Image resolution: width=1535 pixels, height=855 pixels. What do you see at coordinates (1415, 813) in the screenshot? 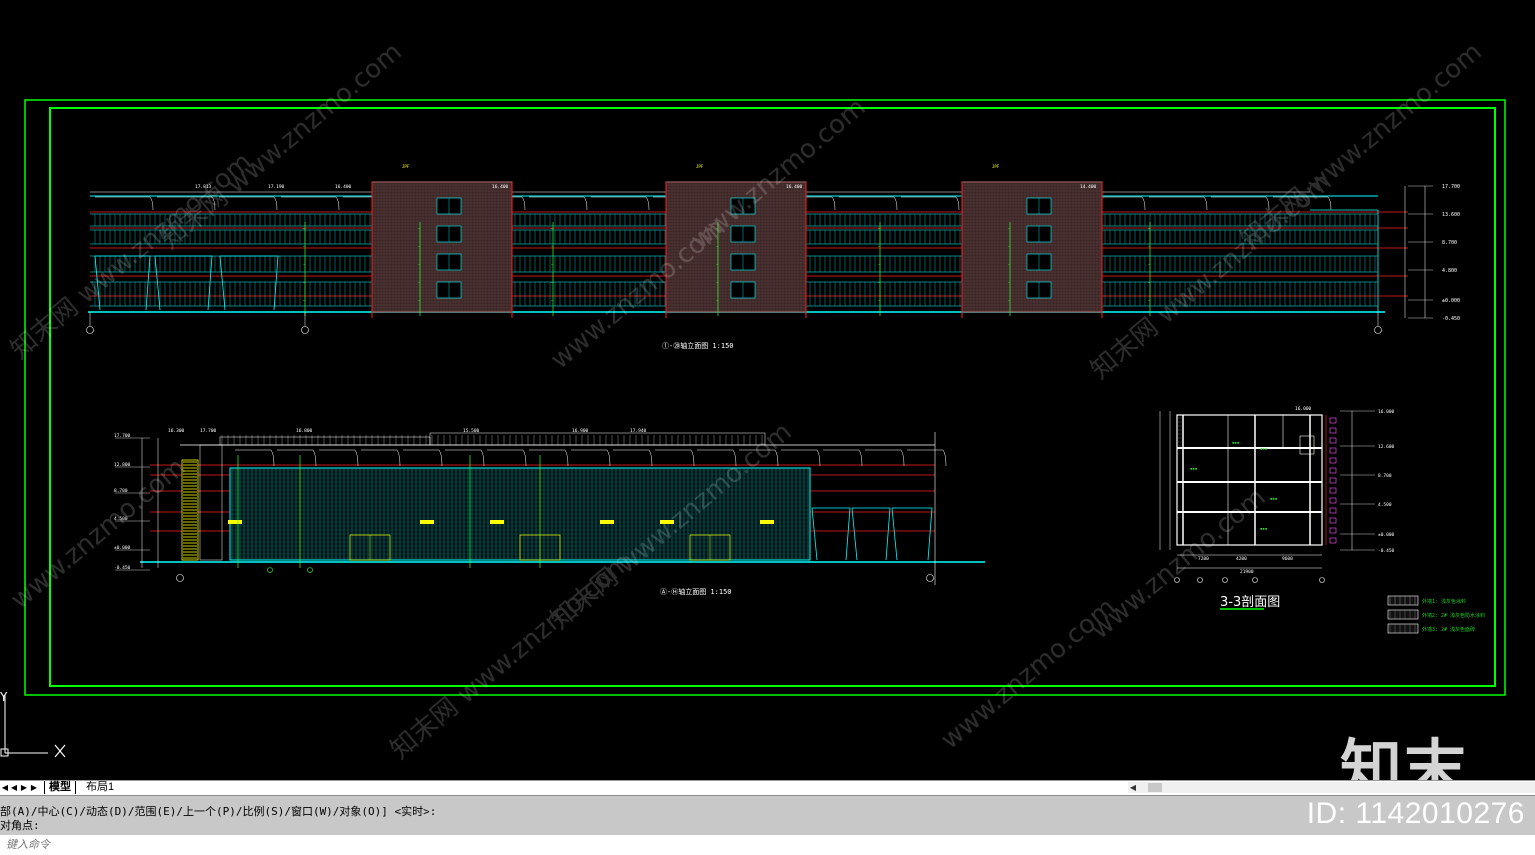
I see `id-watermark: ID: 1142010276` at bounding box center [1415, 813].